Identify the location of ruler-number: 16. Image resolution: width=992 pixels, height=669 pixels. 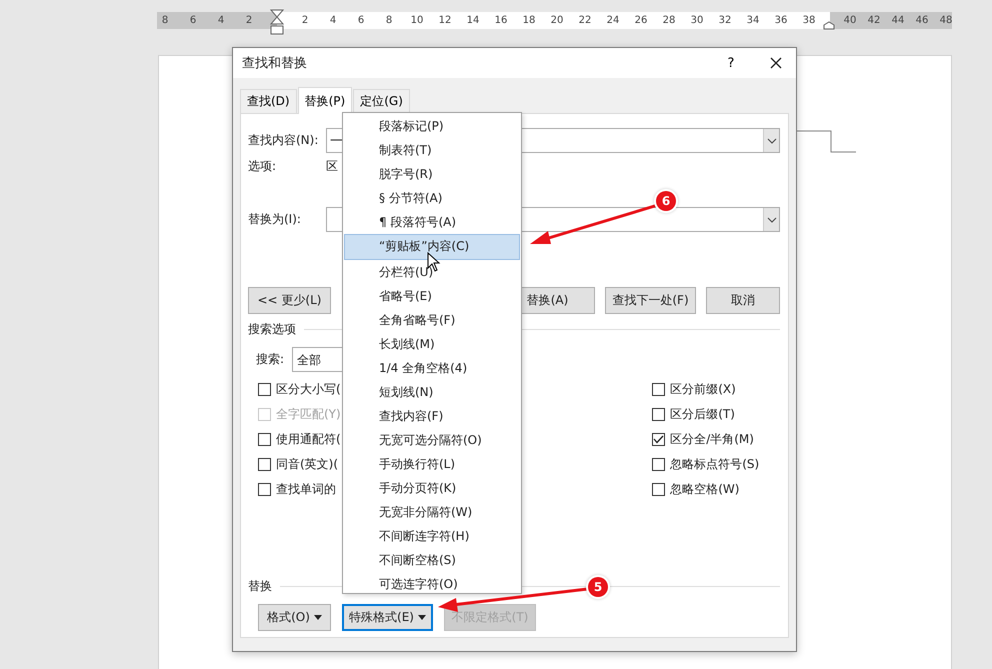
(501, 20).